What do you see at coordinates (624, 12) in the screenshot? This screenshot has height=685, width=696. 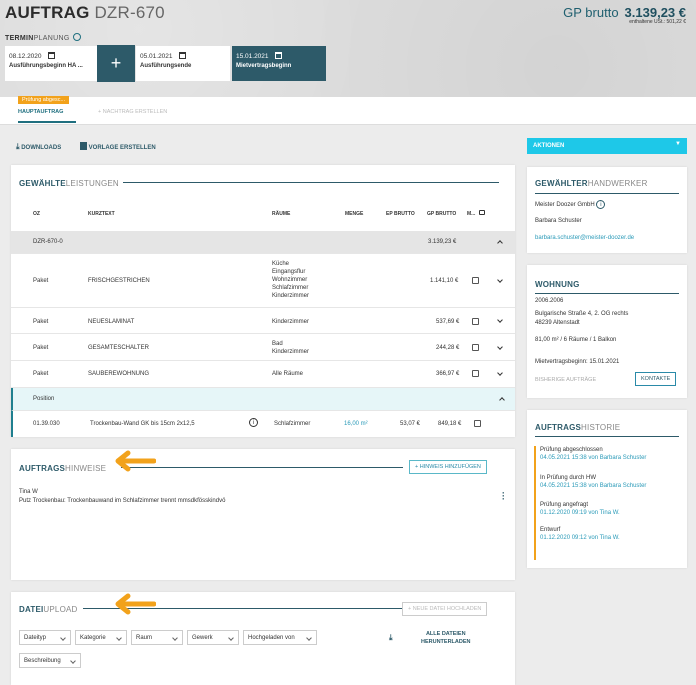 I see `gp-total: GP brutto 3.139,23 €` at bounding box center [624, 12].